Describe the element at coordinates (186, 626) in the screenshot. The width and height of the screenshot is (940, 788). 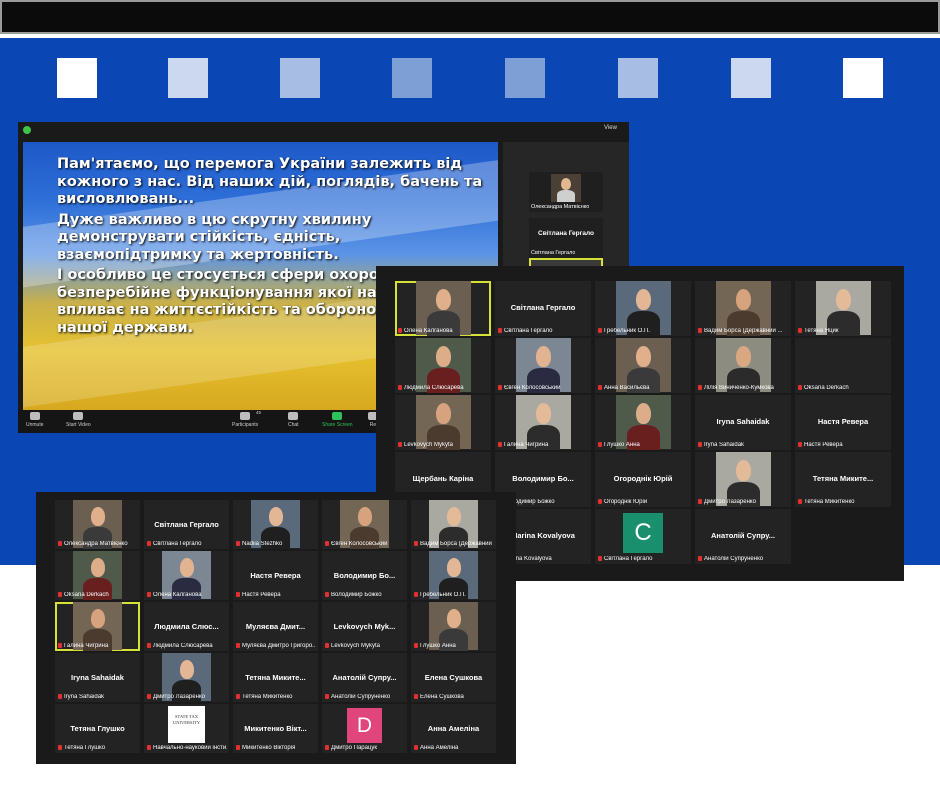
I see `participant-tile: Людмила Слюс... Людмила Слюсарева` at that location.